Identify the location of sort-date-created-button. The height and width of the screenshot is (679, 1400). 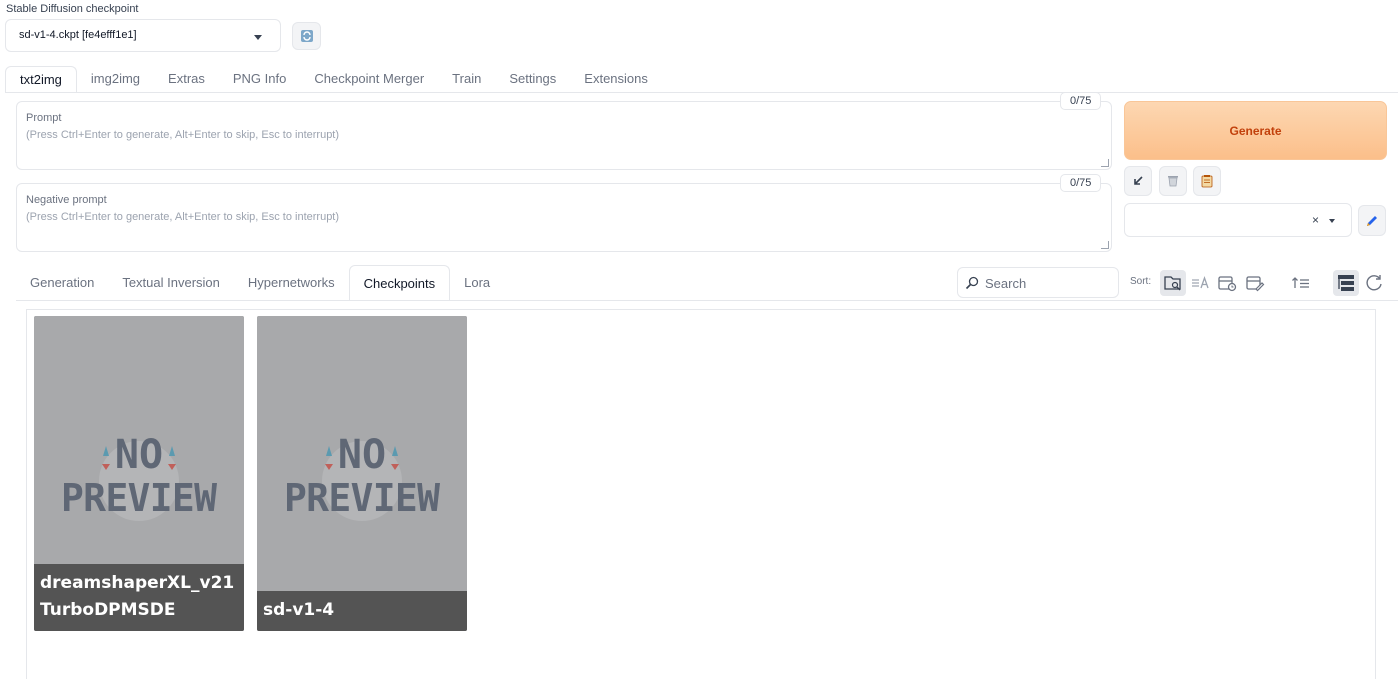
(1227, 283).